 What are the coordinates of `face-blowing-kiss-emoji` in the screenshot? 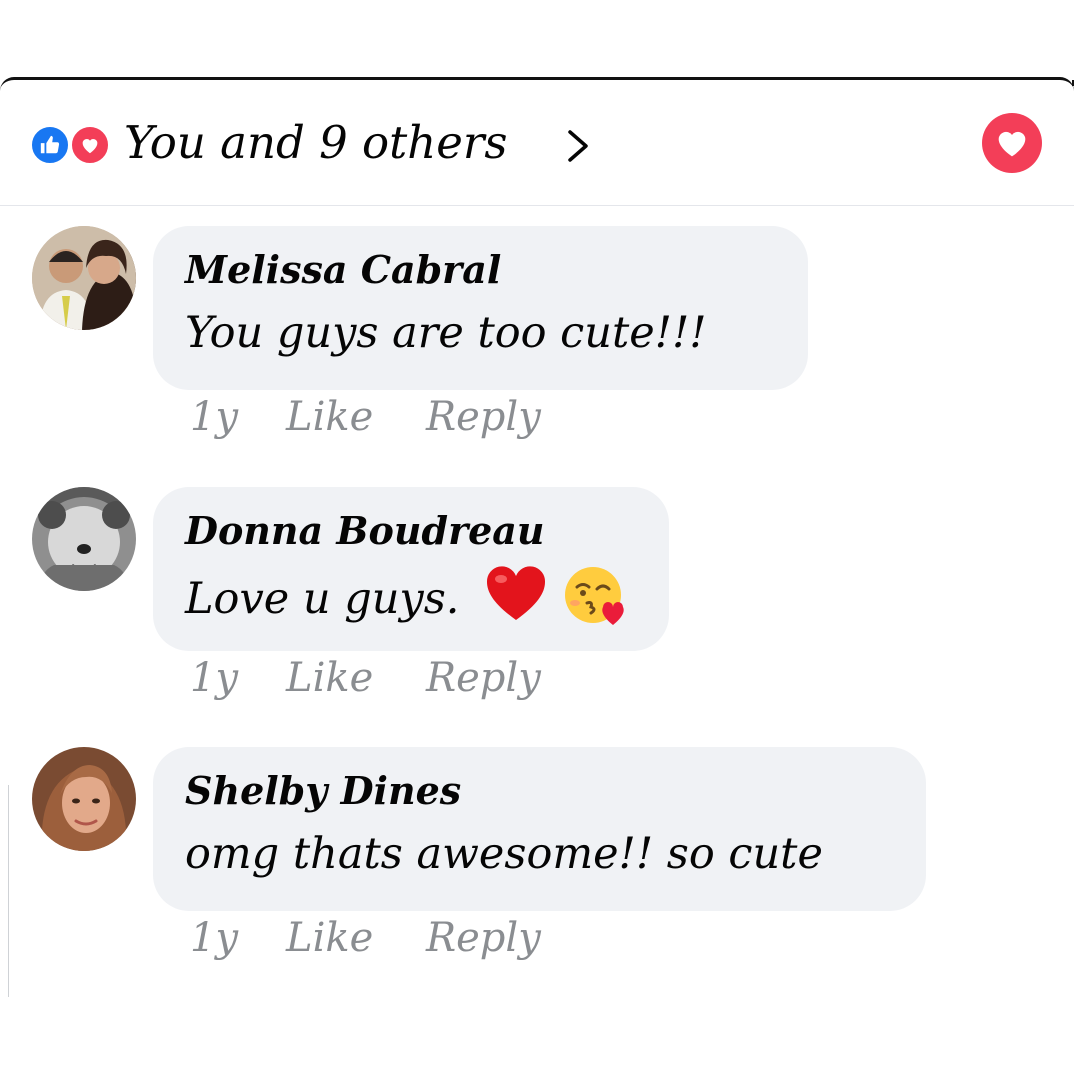 It's located at (594, 596).